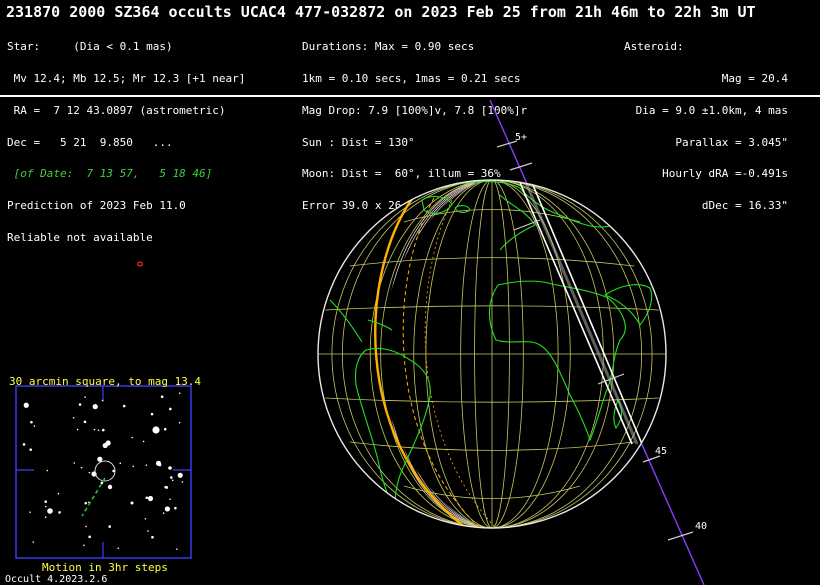  Describe the element at coordinates (105, 381) in the screenshot. I see `finder-title: 30 arcmin square, to mag 13.4` at that location.